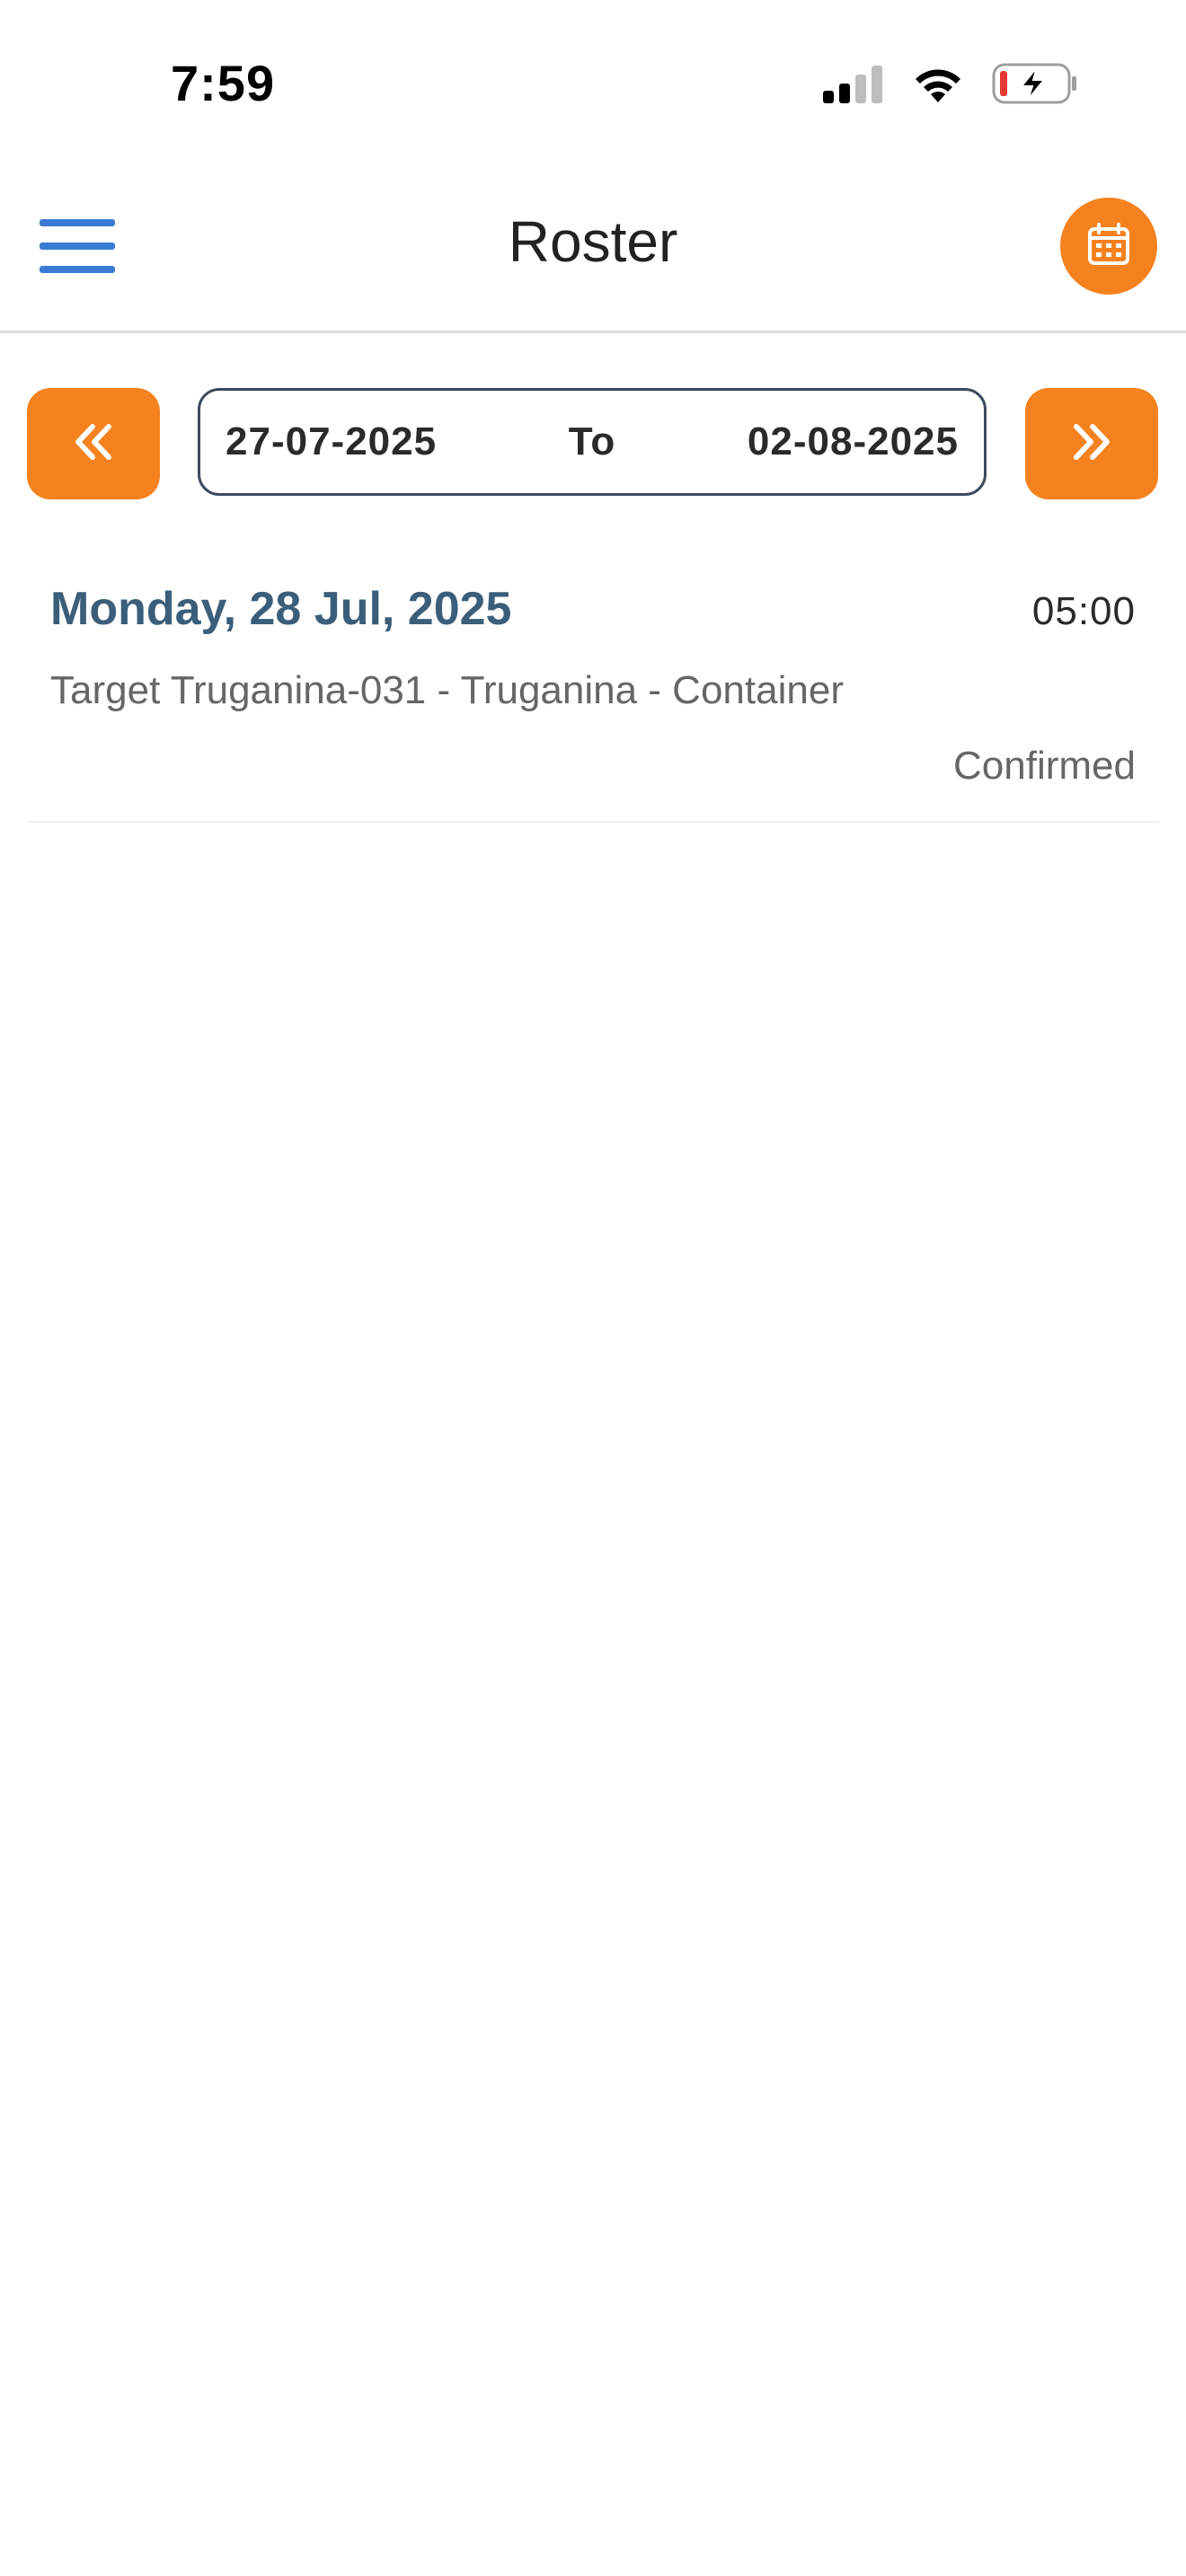 This screenshot has width=1186, height=2576. I want to click on app-header: Roster, so click(593, 252).